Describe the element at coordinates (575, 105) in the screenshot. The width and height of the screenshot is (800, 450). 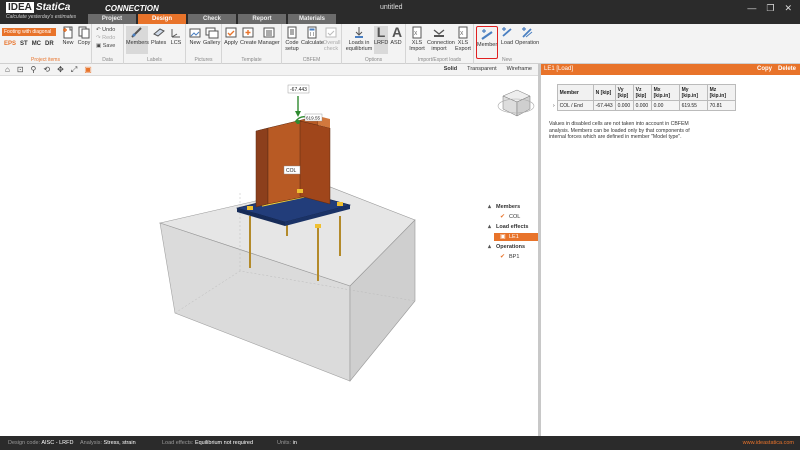
I see `table-cell: COL / End` at that location.